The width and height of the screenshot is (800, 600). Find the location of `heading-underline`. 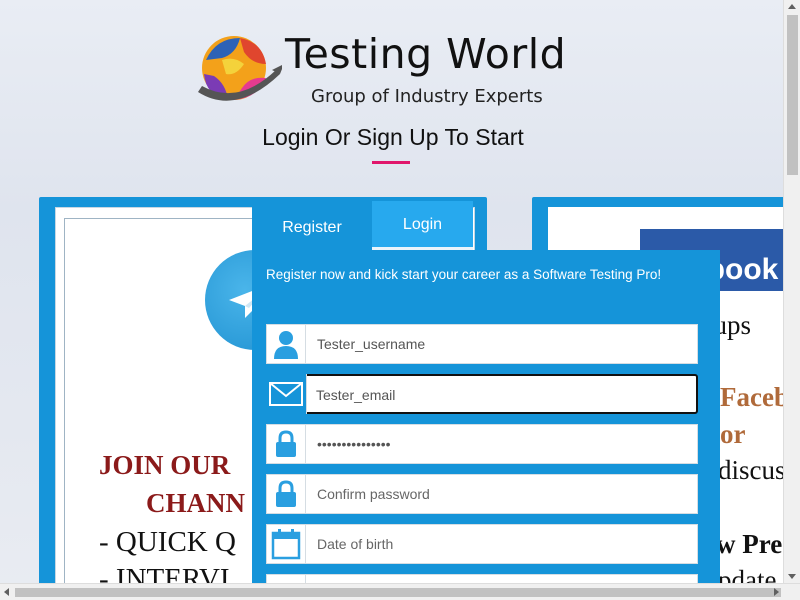

heading-underline is located at coordinates (391, 162).